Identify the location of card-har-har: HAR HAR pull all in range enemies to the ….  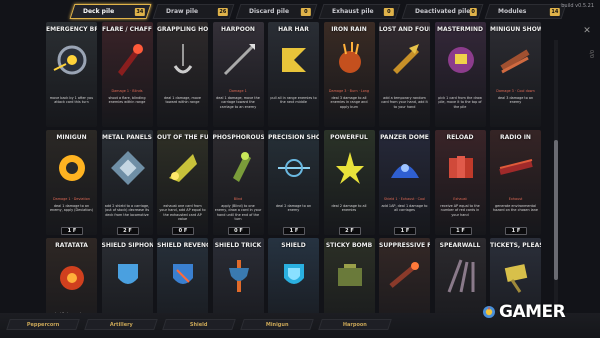
(293, 74).